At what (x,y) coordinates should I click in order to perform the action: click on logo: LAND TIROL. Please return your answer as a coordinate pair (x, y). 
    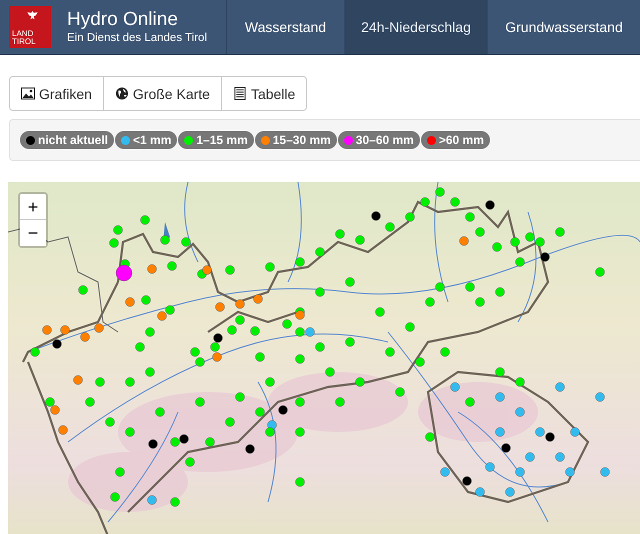
    Looking at the image, I should click on (30, 27).